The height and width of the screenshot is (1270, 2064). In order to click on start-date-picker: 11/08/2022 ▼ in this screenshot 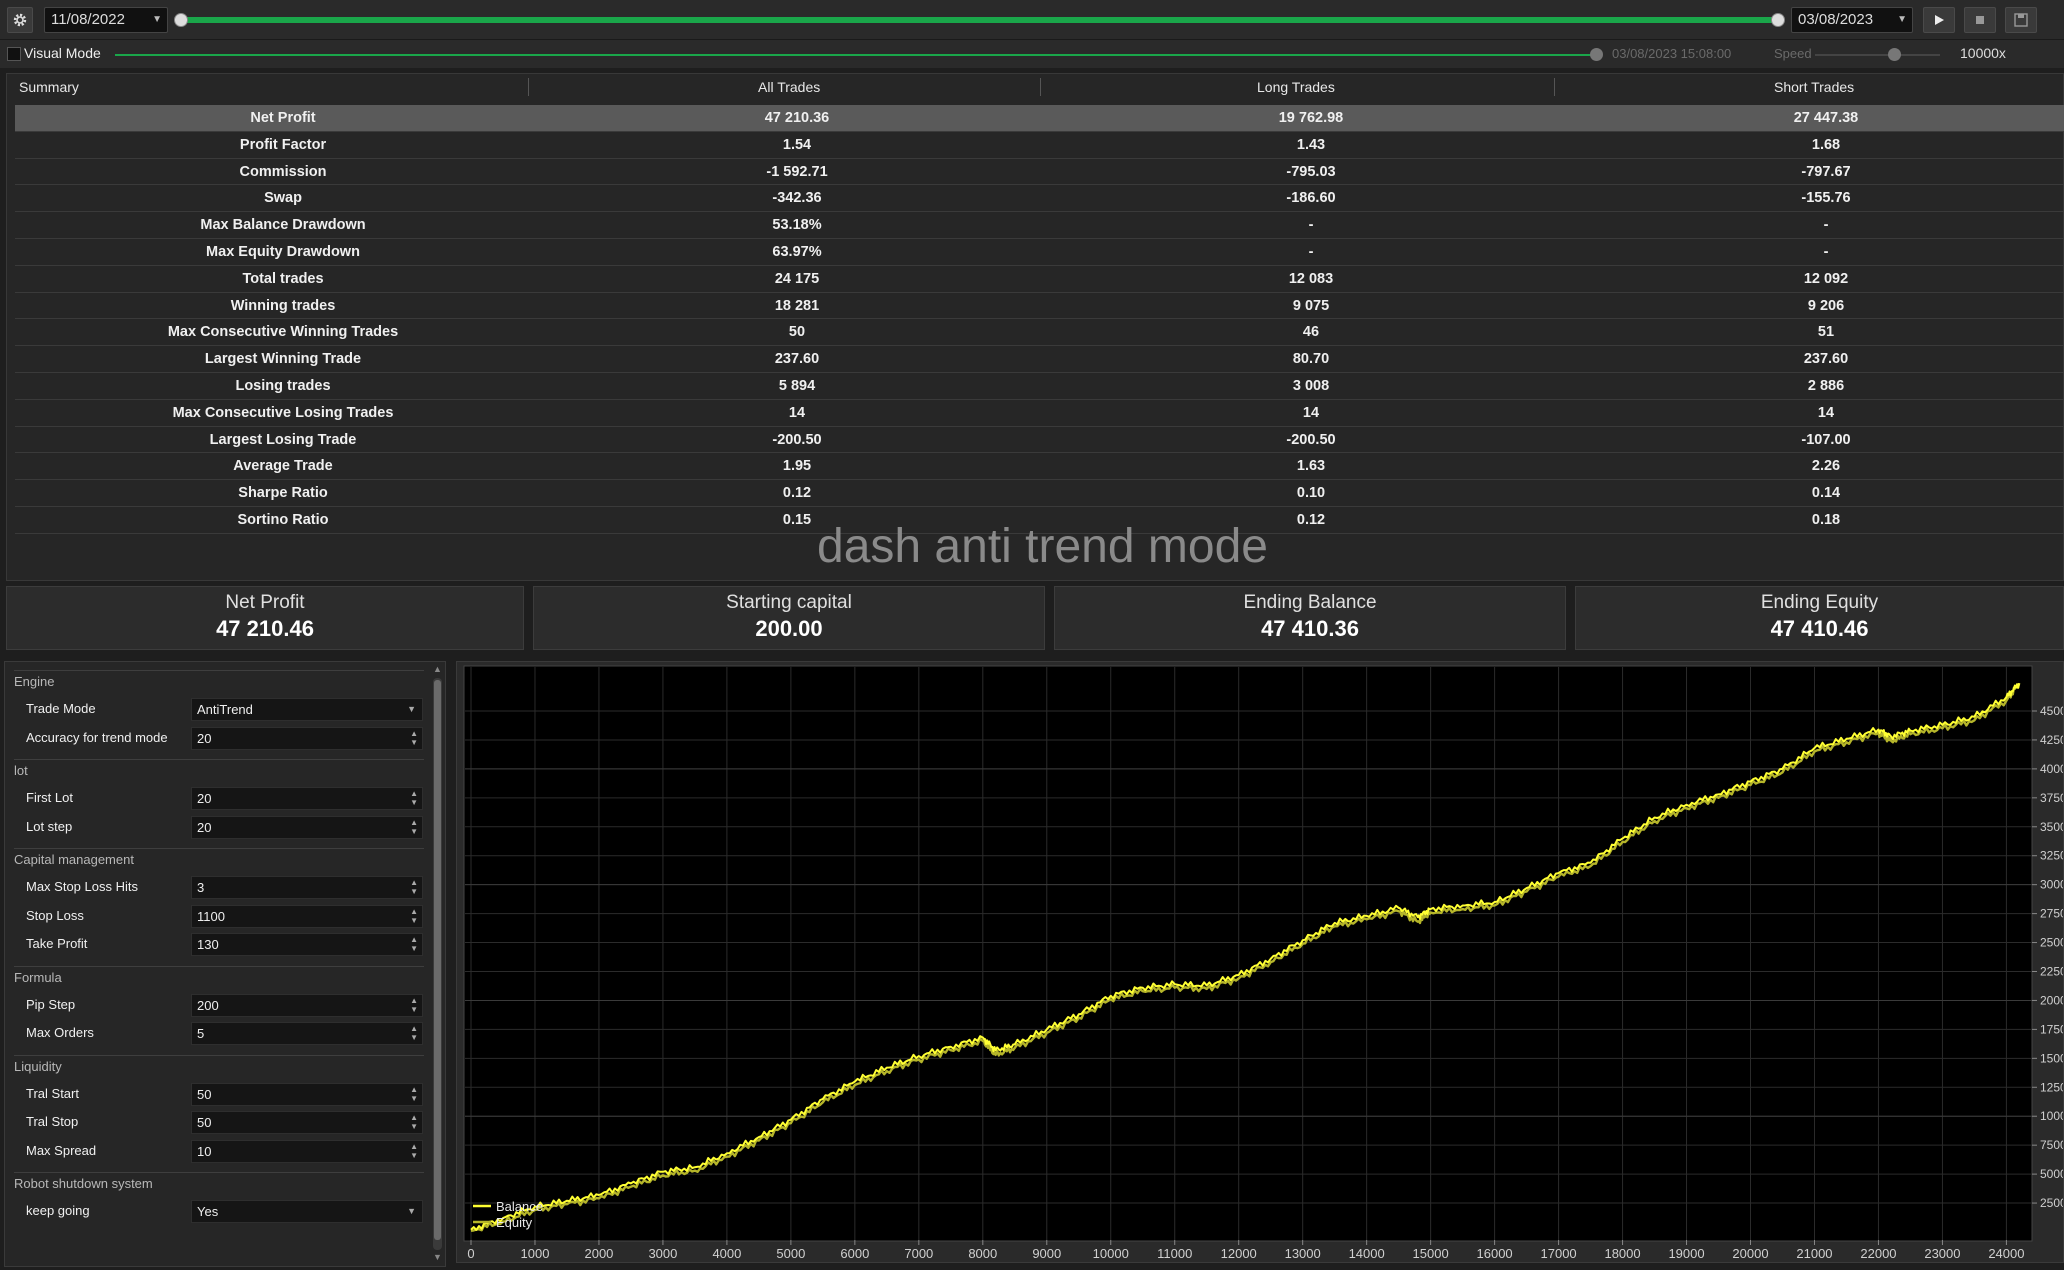, I will do `click(106, 20)`.